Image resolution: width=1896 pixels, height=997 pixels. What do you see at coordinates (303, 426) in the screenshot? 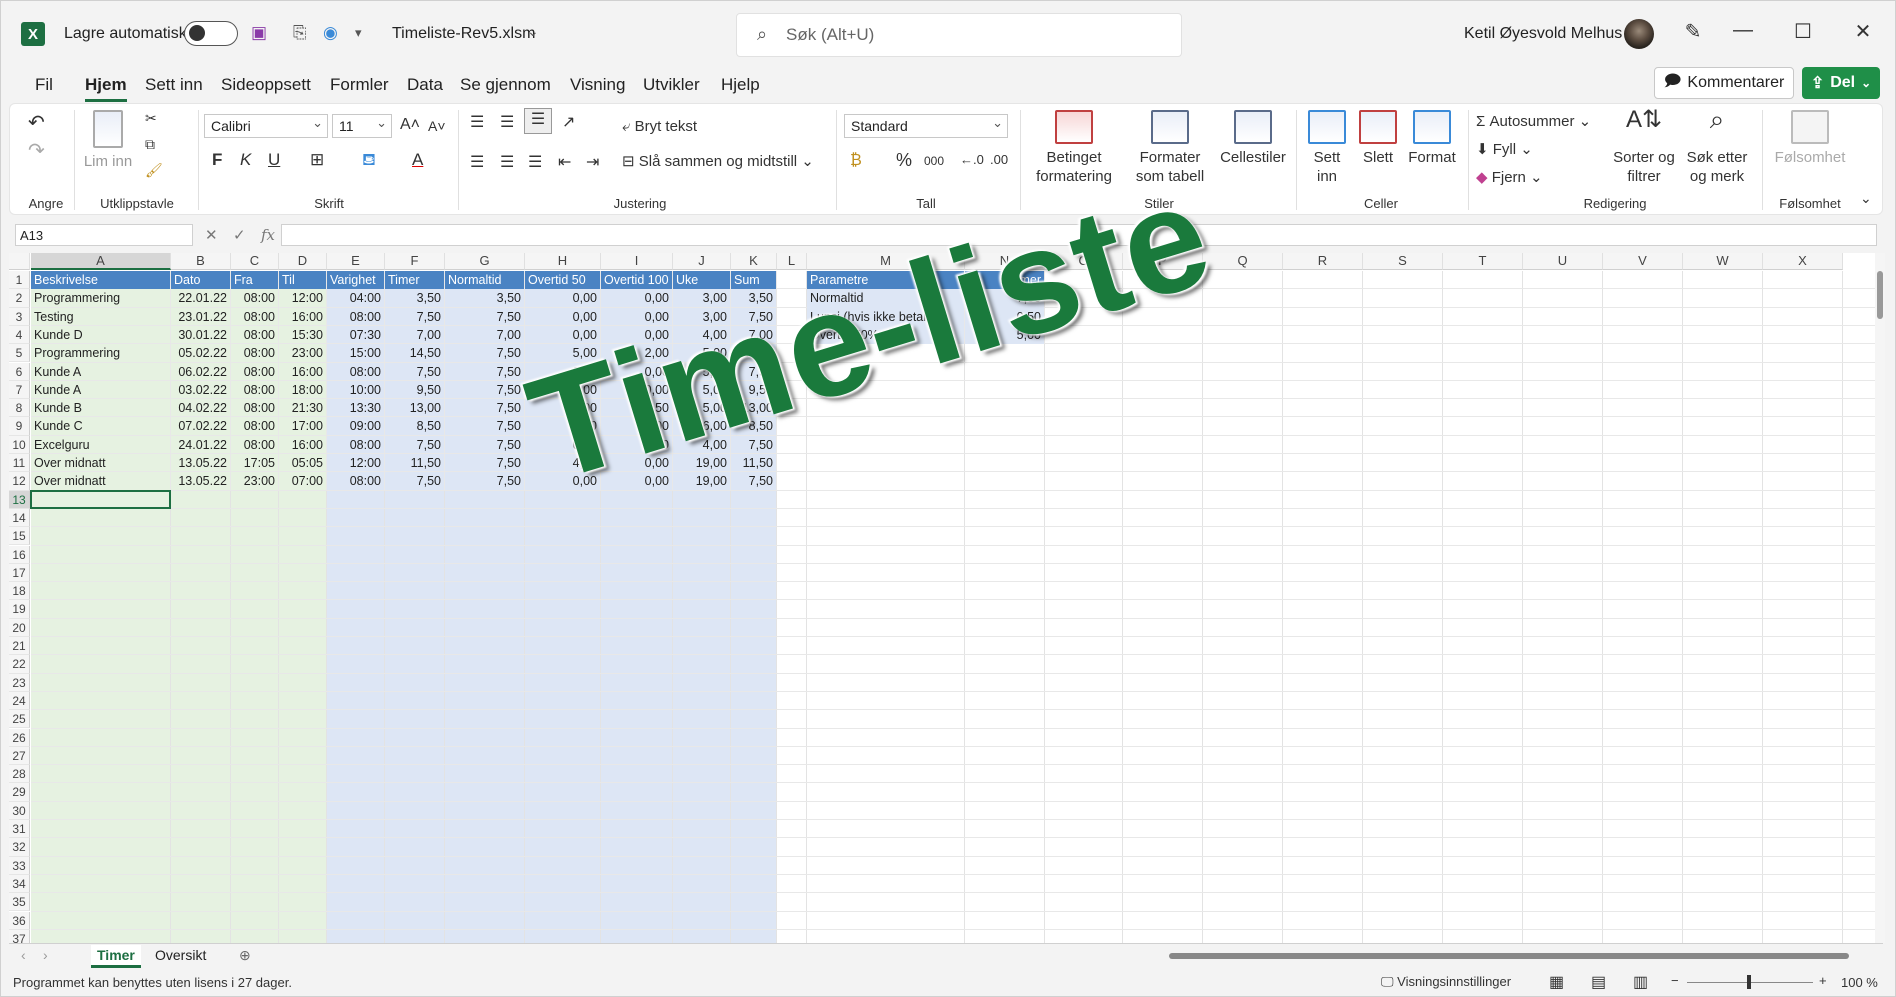
I see `table-cell: 17:00` at bounding box center [303, 426].